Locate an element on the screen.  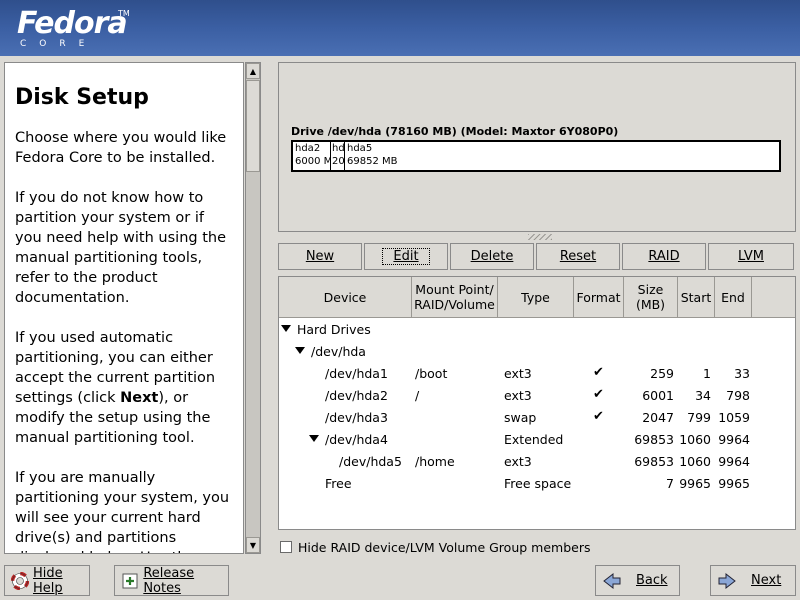
table-row: /dev/hda2 / ext3 ✔ 6001 34 798 is located at coordinates (537, 396).